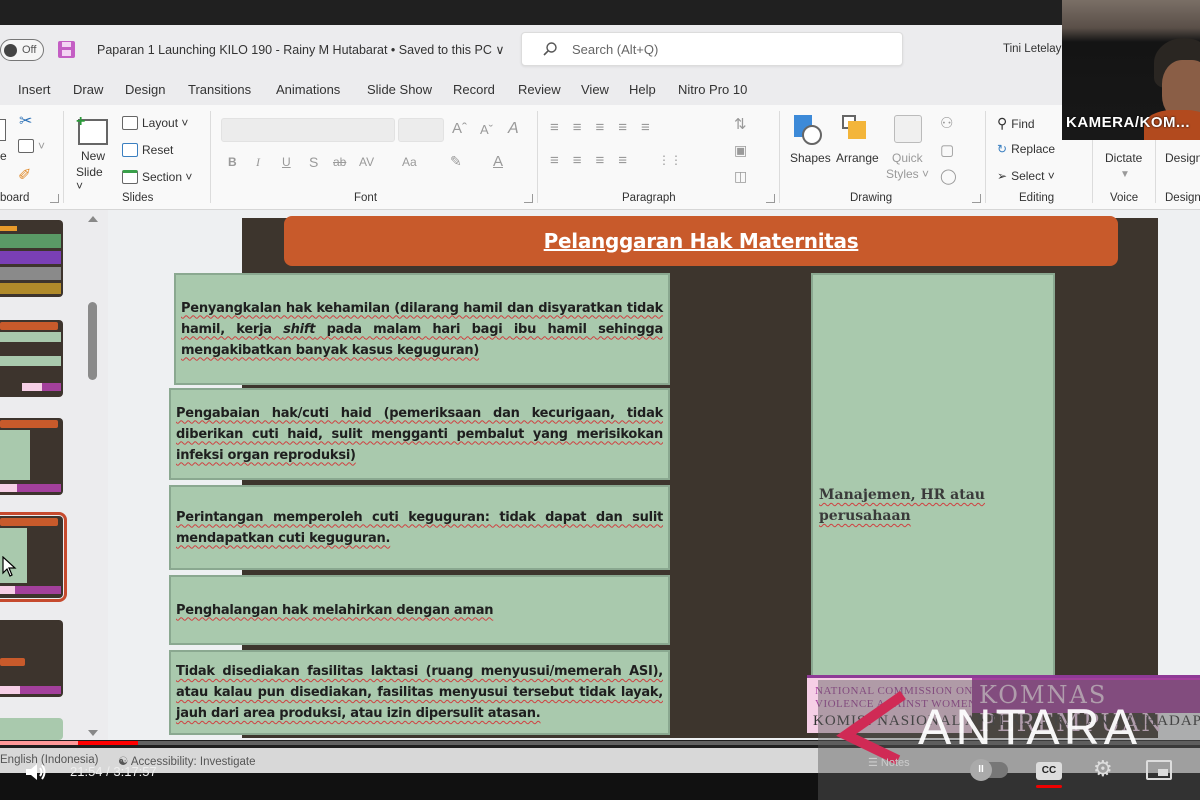 The image size is (1200, 800). Describe the element at coordinates (399, 89) in the screenshot. I see `tab-slide-show: Slide Show` at that location.